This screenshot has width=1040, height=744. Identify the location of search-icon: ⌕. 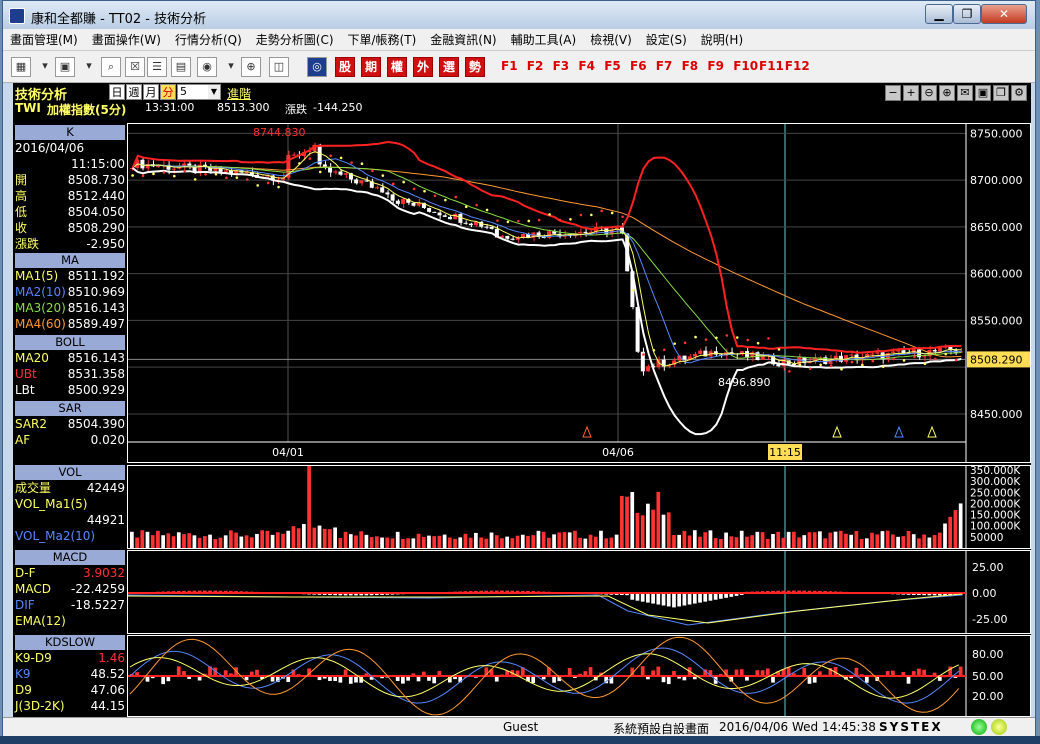
(111, 67).